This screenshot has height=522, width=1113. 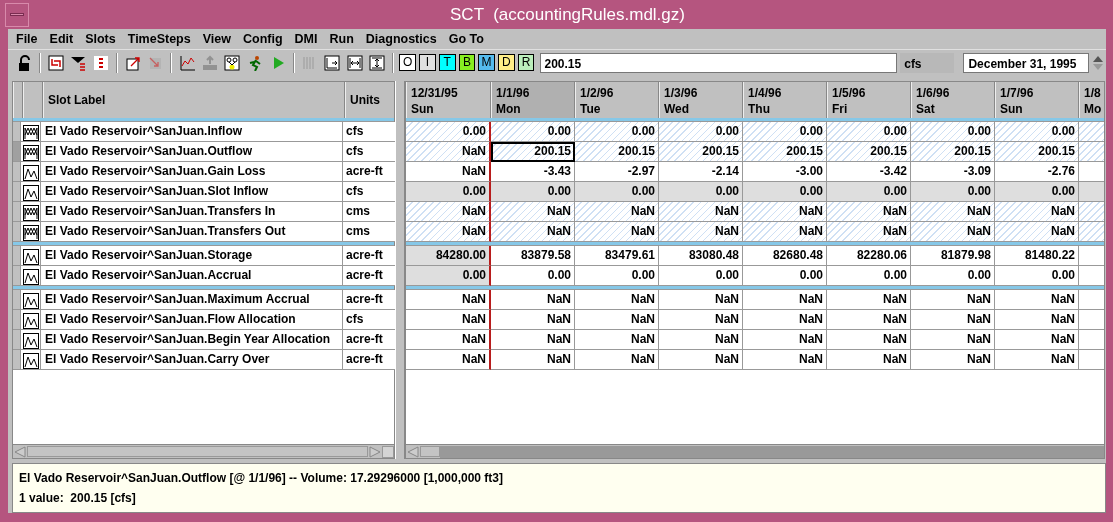 I want to click on bracket-both-icon, so click(x=354, y=62).